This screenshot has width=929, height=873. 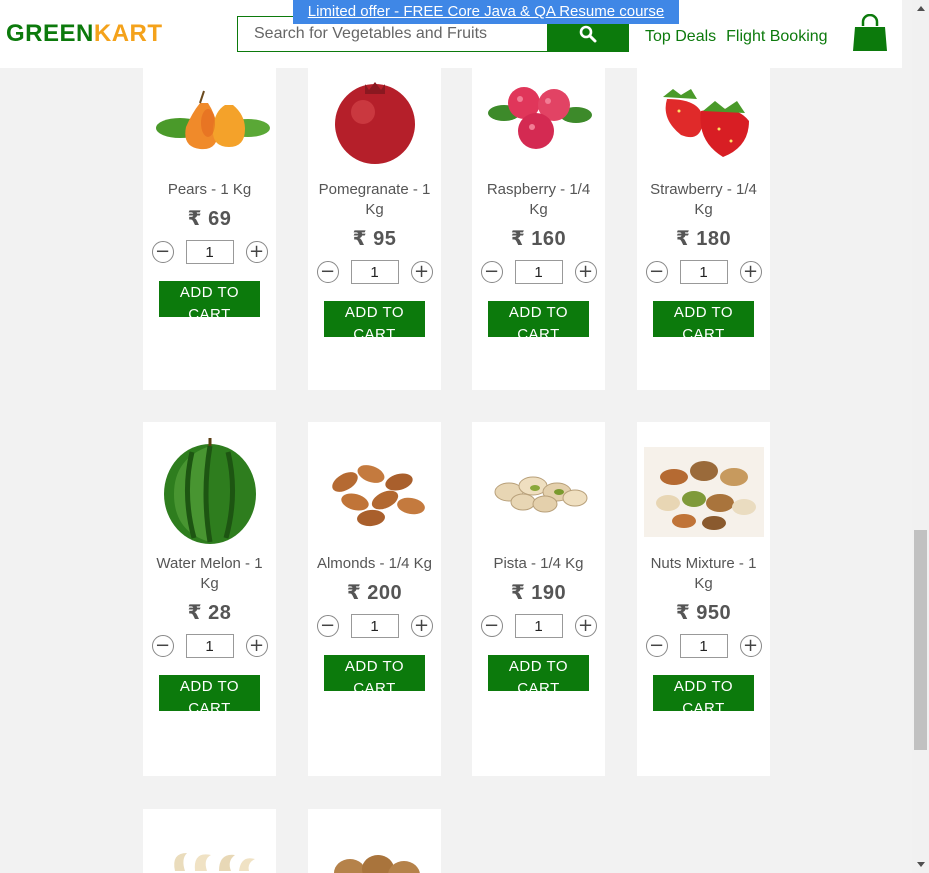 What do you see at coordinates (920, 8) in the screenshot?
I see `scroll-up-arrow-icon` at bounding box center [920, 8].